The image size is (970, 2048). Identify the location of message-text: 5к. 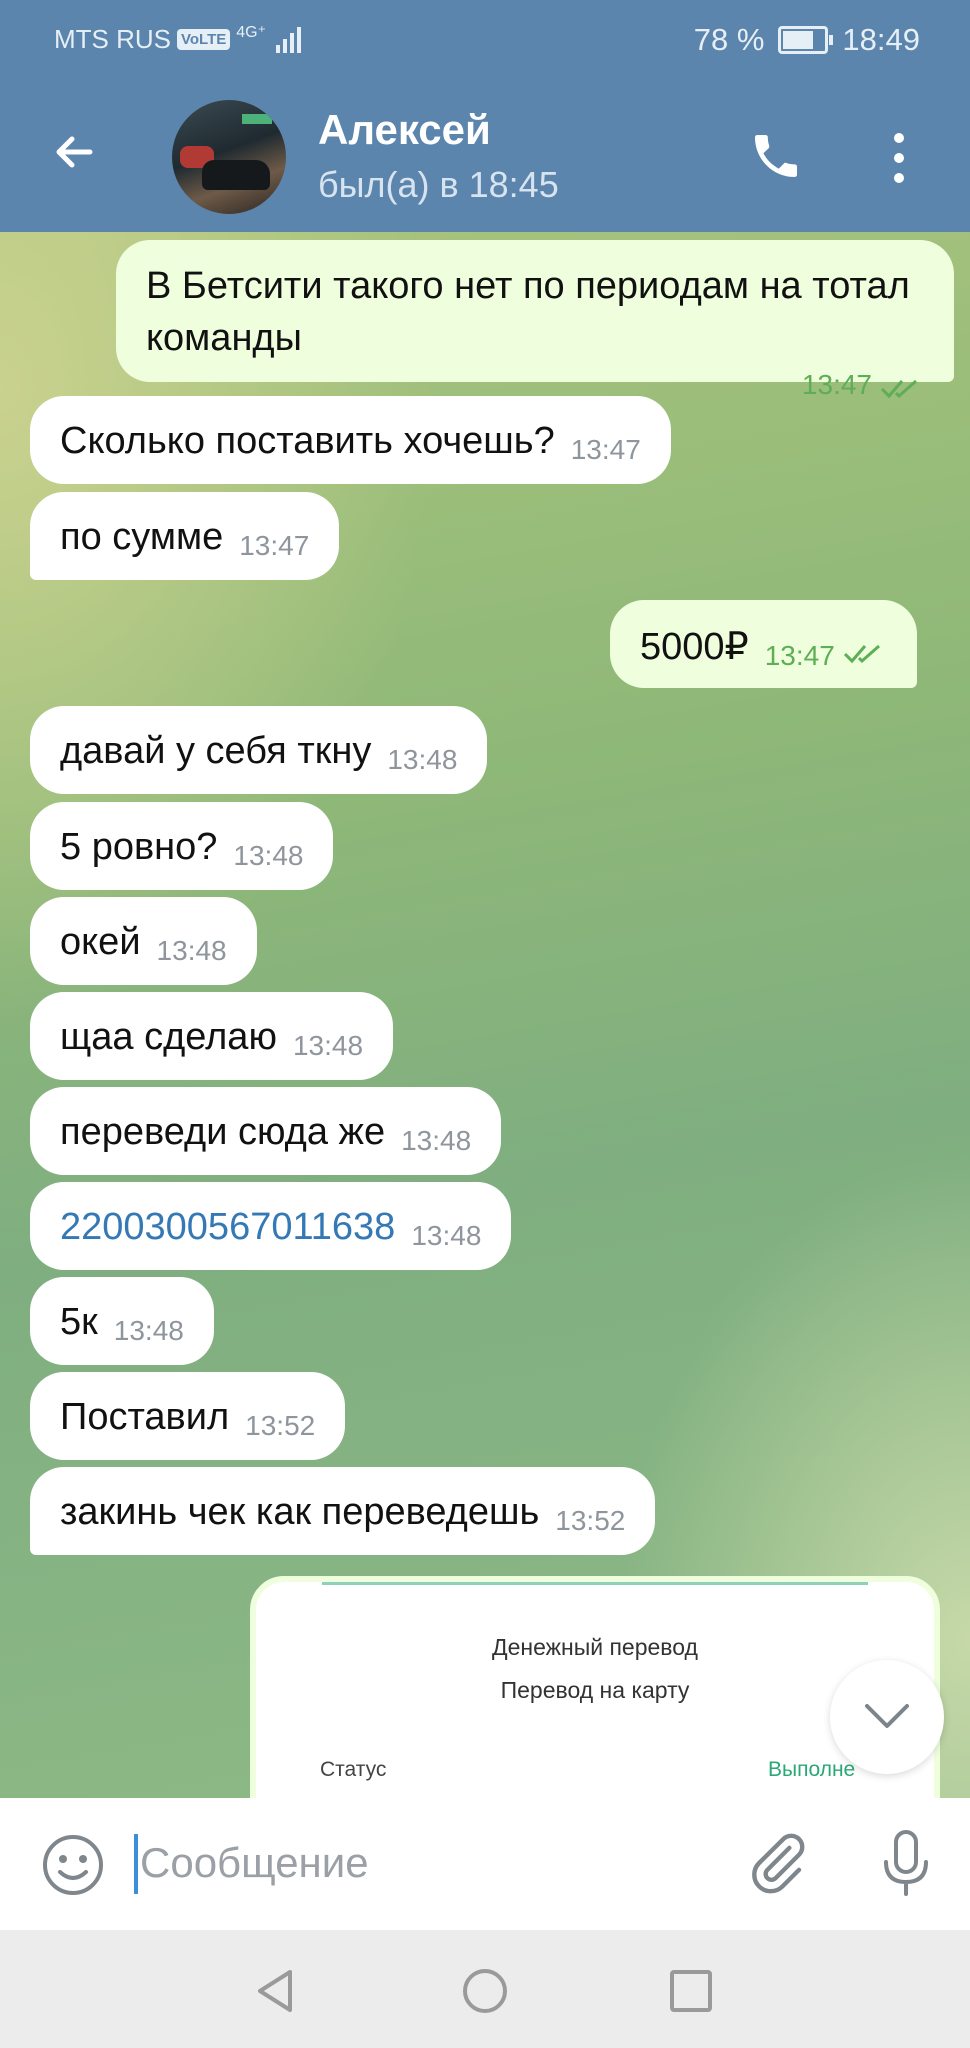
(79, 1322).